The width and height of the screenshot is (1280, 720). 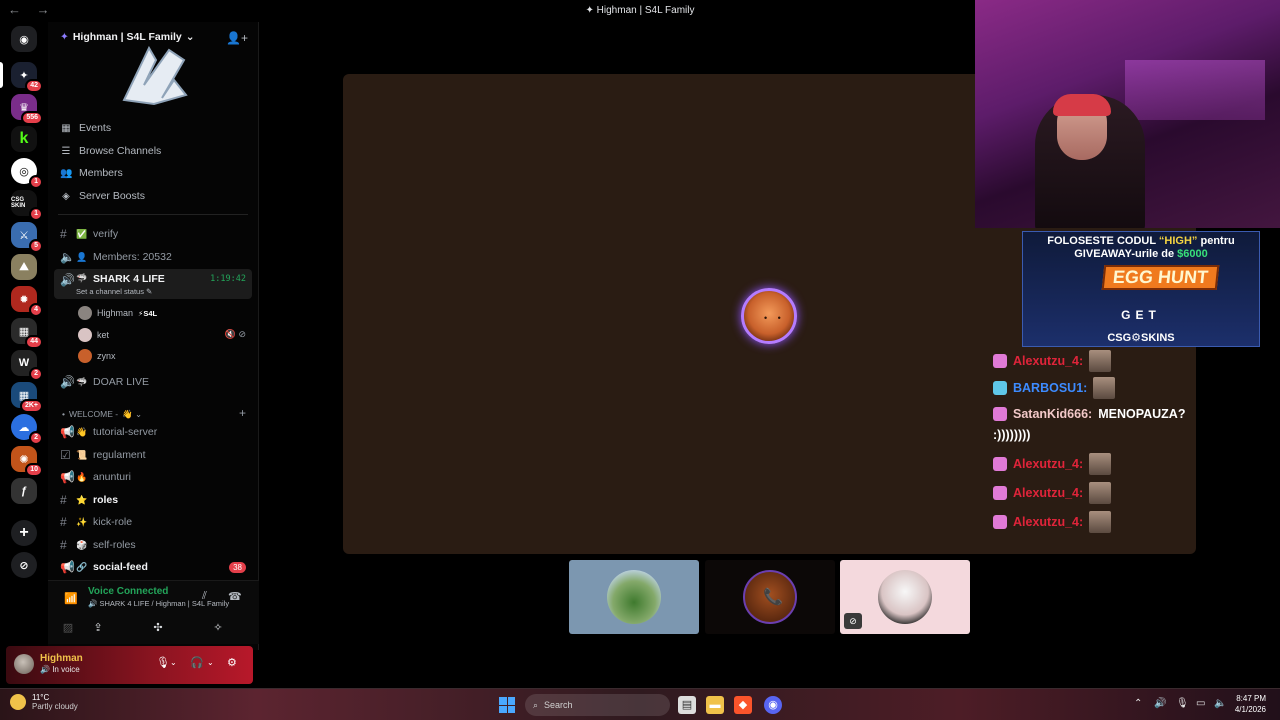 What do you see at coordinates (67, 432) in the screenshot?
I see `announcement-icon: 📢` at bounding box center [67, 432].